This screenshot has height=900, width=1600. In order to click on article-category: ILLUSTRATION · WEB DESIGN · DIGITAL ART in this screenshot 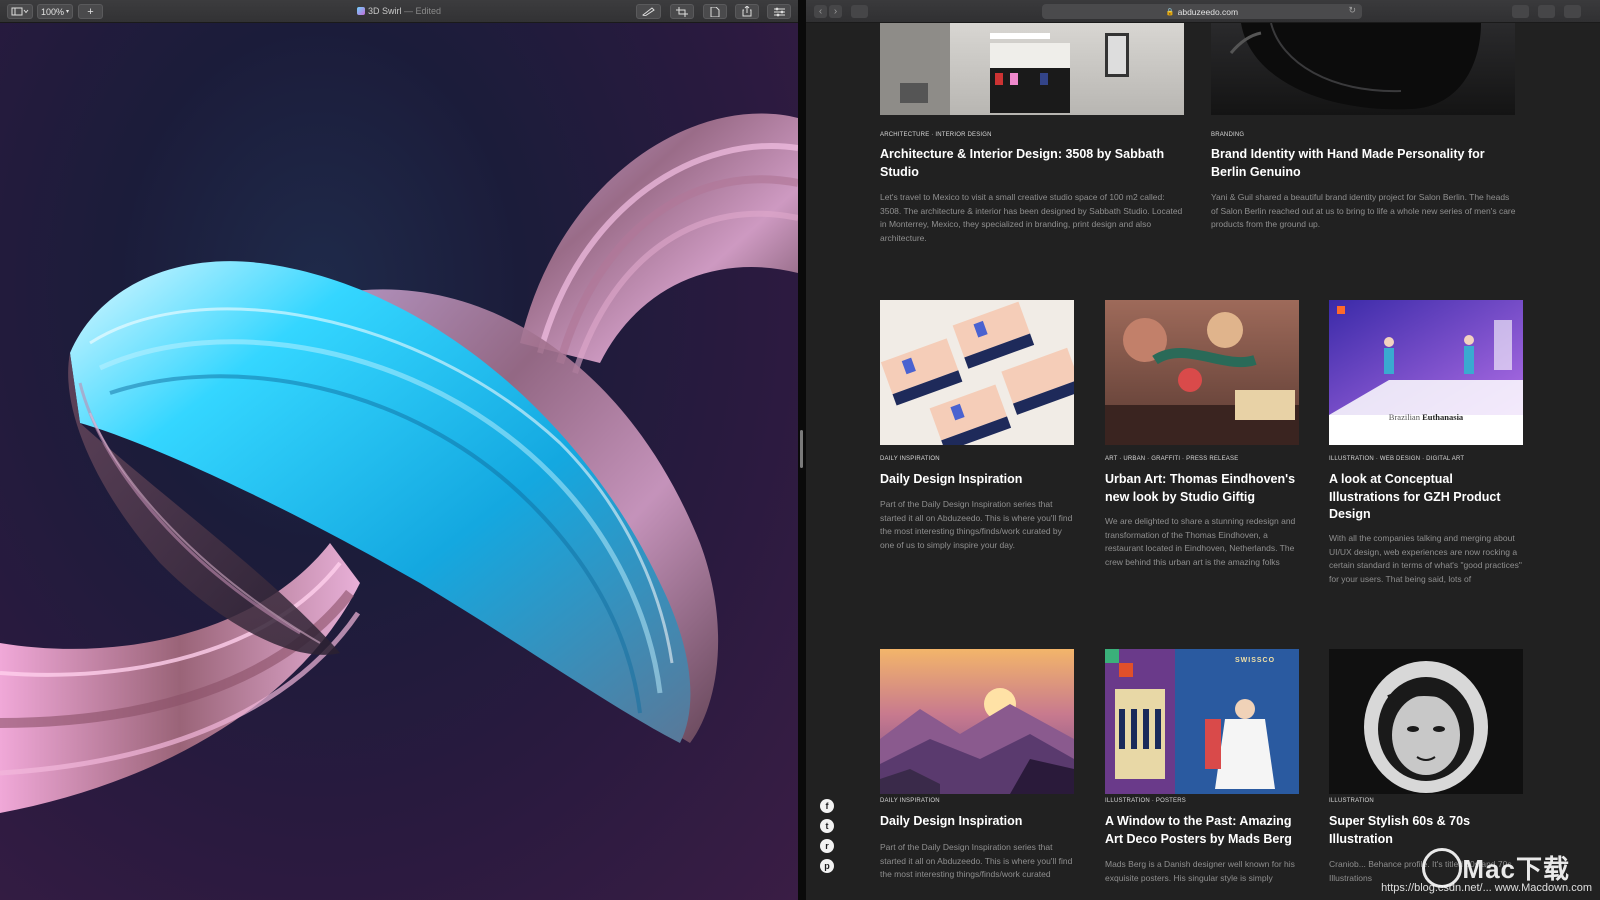, I will do `click(1396, 459)`.